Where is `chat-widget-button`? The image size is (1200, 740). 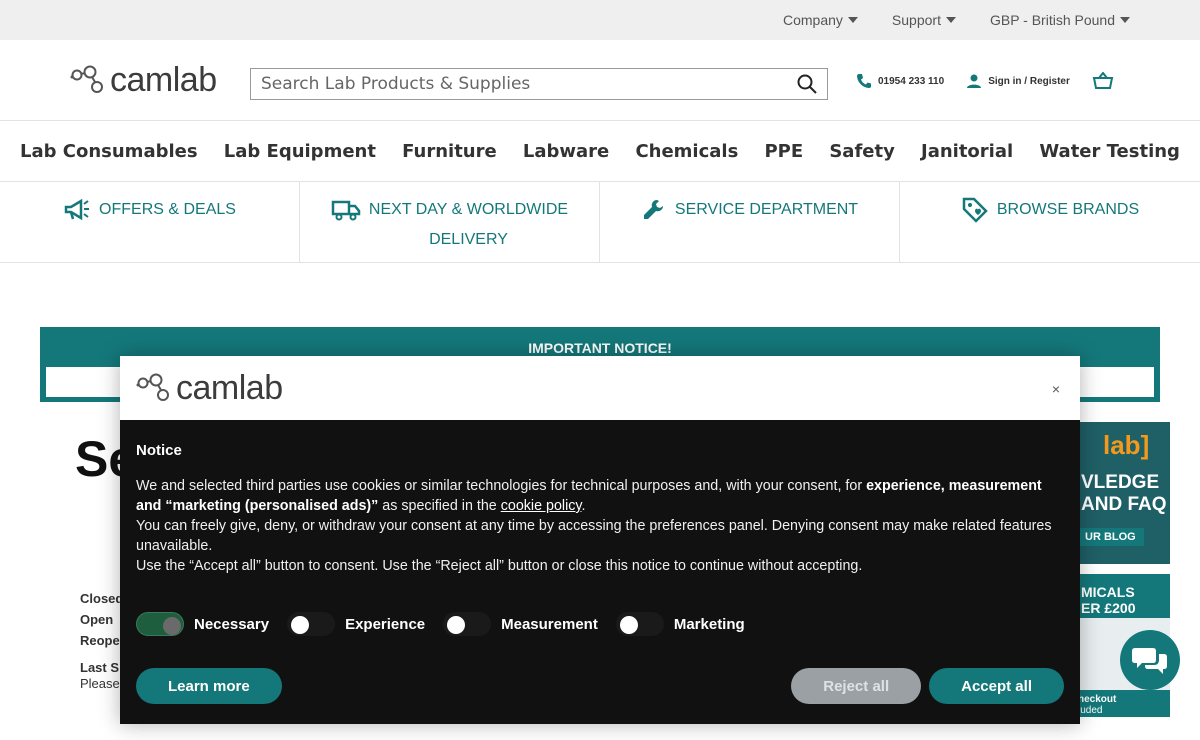
chat-widget-button is located at coordinates (1150, 660).